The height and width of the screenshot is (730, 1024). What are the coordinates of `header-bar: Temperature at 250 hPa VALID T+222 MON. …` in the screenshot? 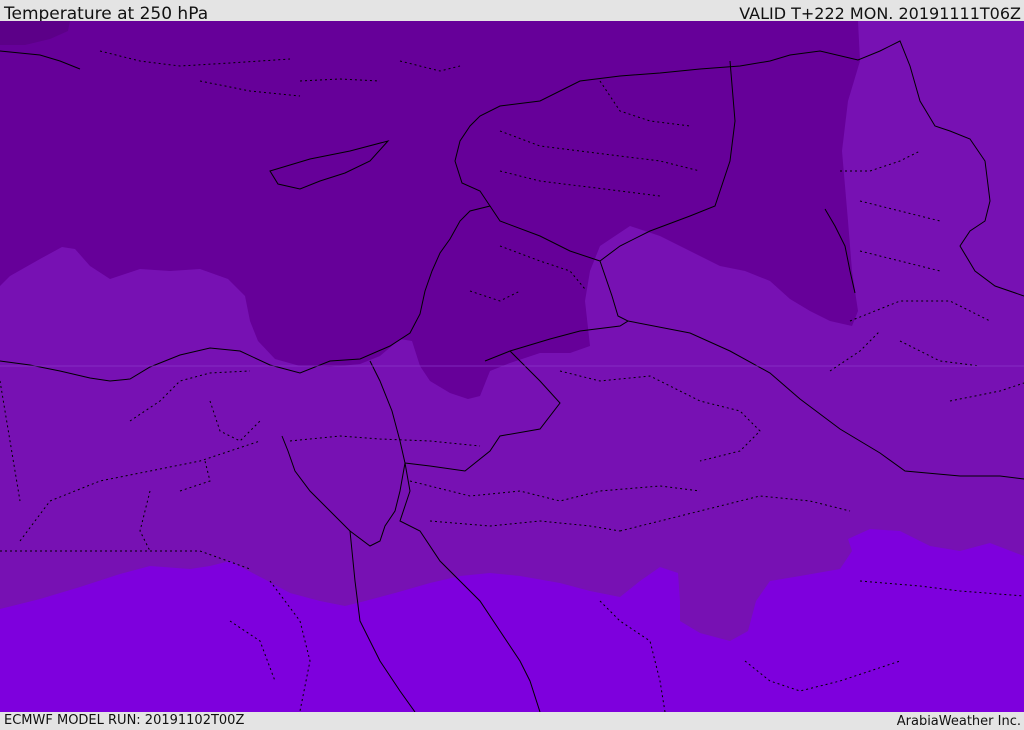 It's located at (512, 12).